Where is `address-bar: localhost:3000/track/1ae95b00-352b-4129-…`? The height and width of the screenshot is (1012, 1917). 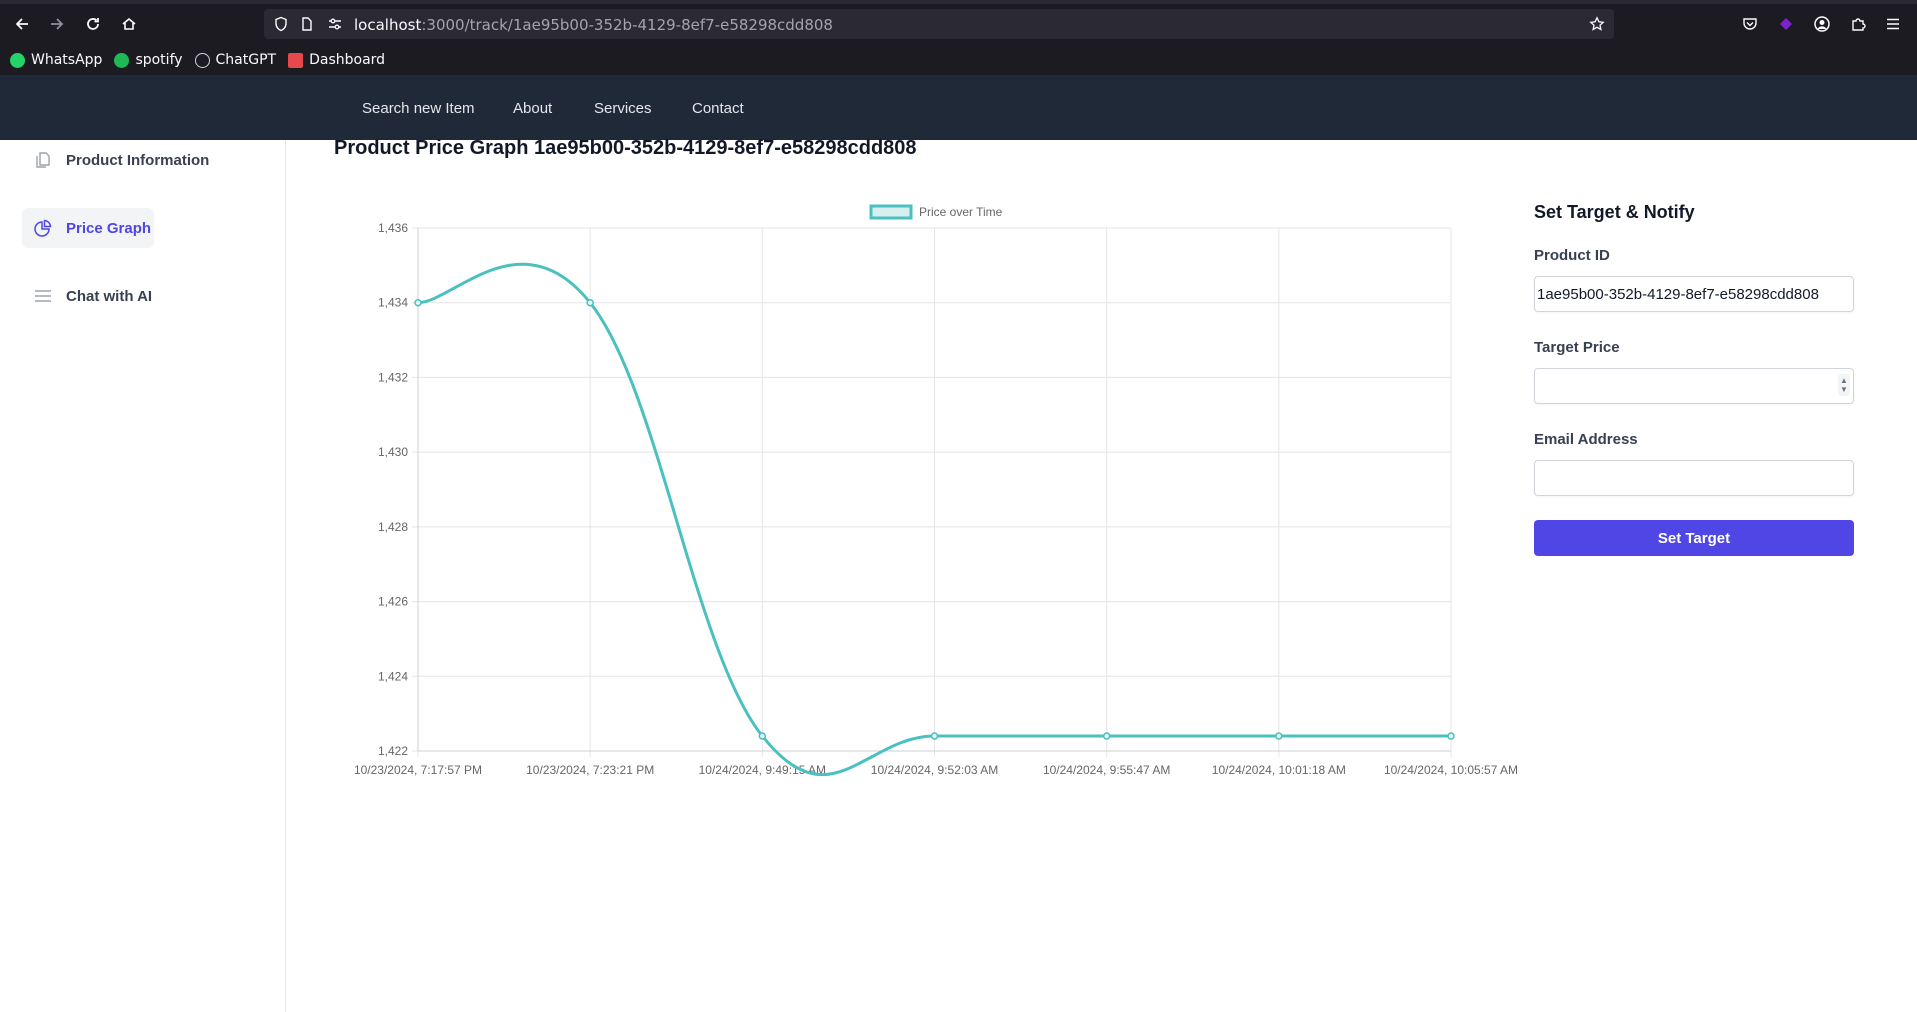 address-bar: localhost:3000/track/1ae95b00-352b-4129-… is located at coordinates (939, 24).